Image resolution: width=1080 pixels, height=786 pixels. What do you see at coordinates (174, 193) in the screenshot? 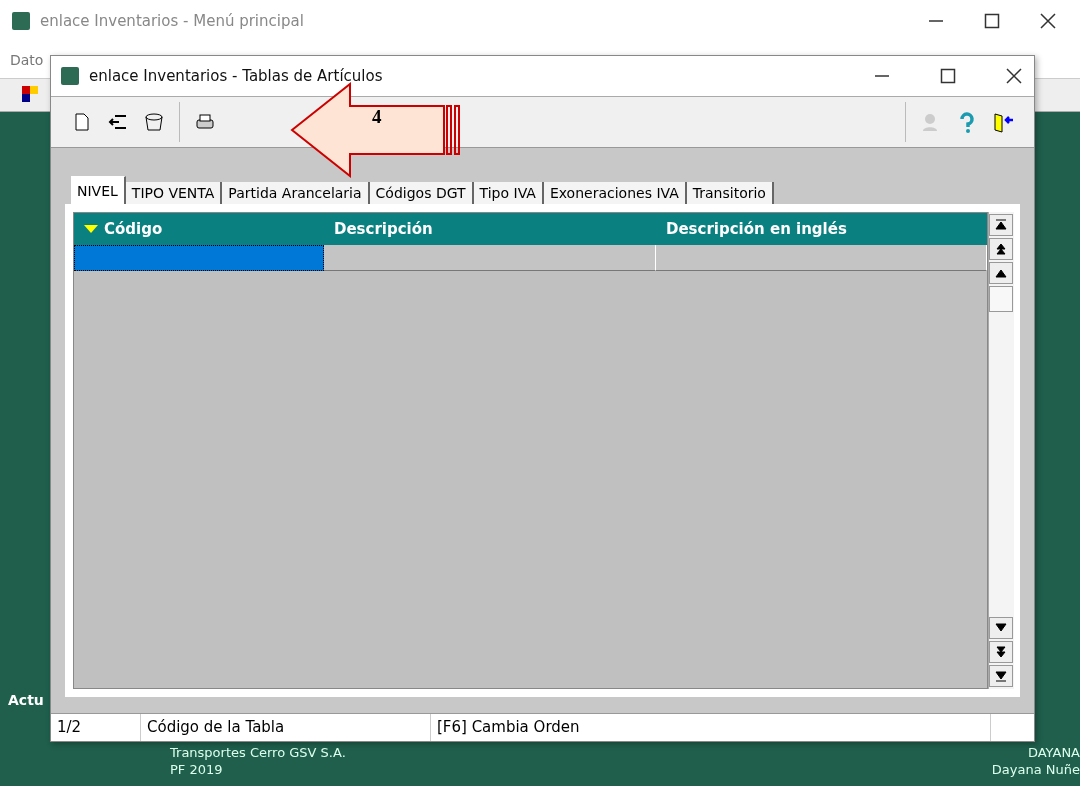
I see `tab: TIPO VENTA` at bounding box center [174, 193].